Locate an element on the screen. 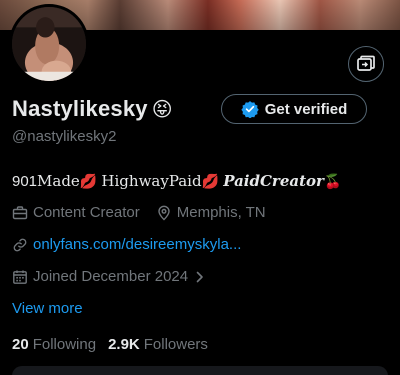 Image resolution: width=400 pixels, height=375 pixels. profile-meta-row-3: Joined December 2024 is located at coordinates (109, 276).